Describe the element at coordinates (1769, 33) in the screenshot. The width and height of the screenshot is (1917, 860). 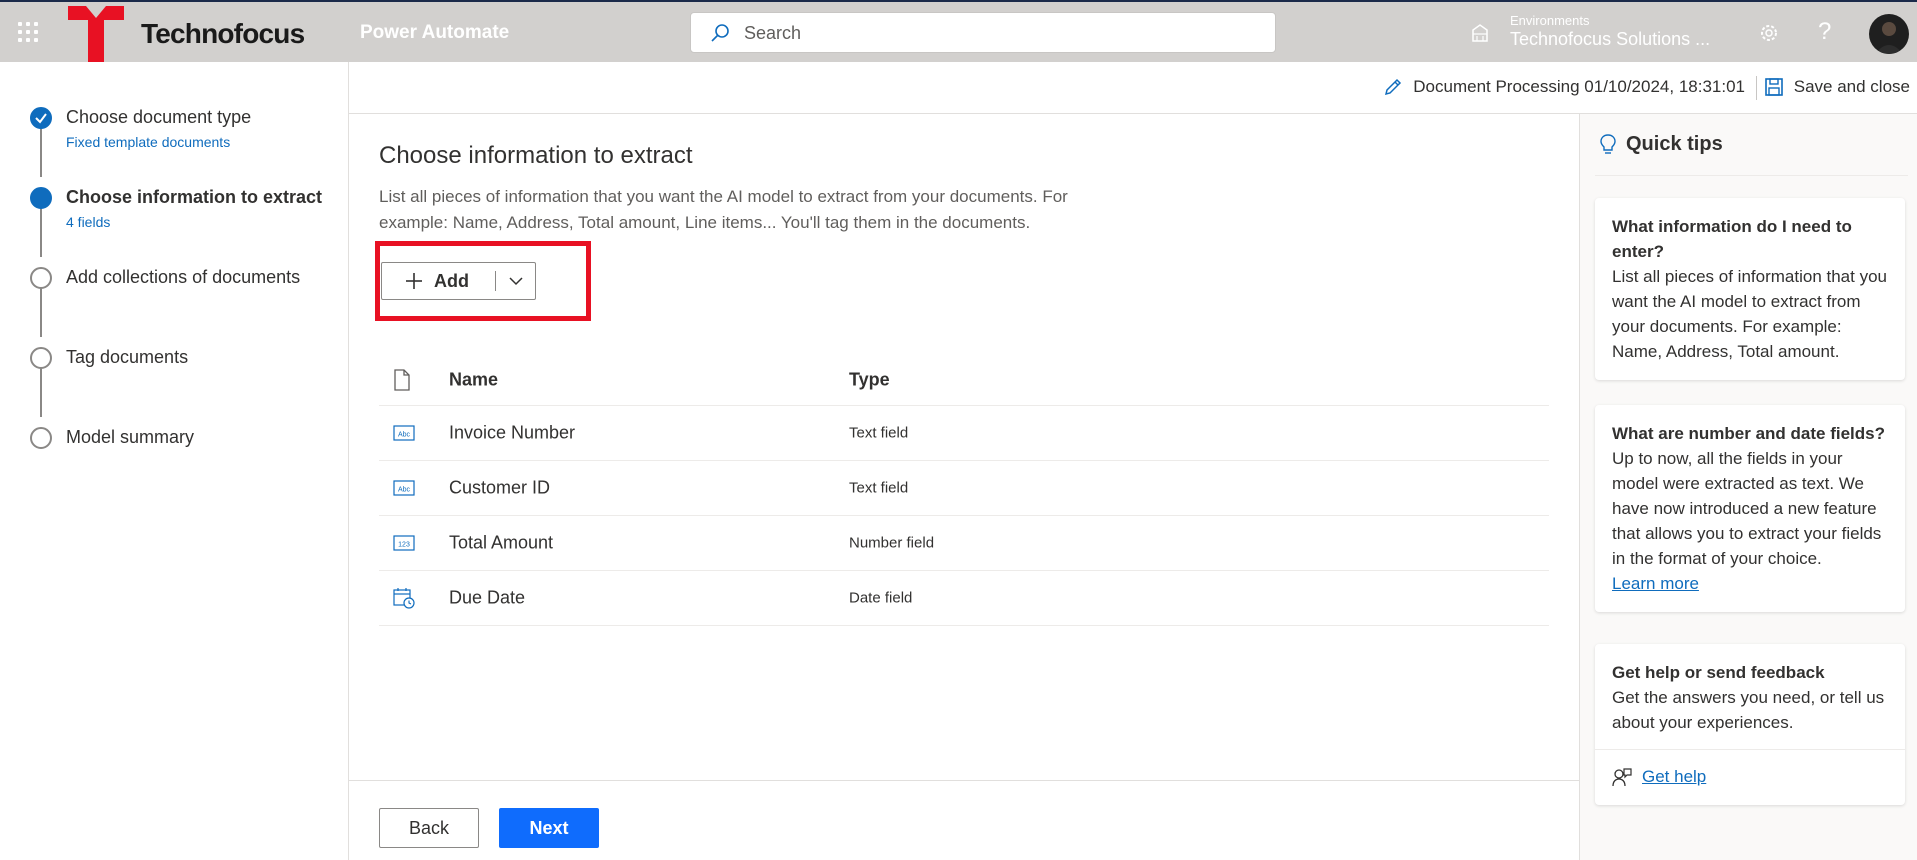
I see `gear-icon` at that location.